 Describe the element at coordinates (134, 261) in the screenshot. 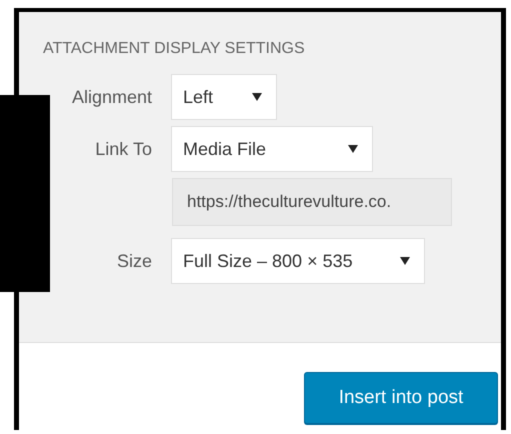

I see `field-label: Size` at that location.